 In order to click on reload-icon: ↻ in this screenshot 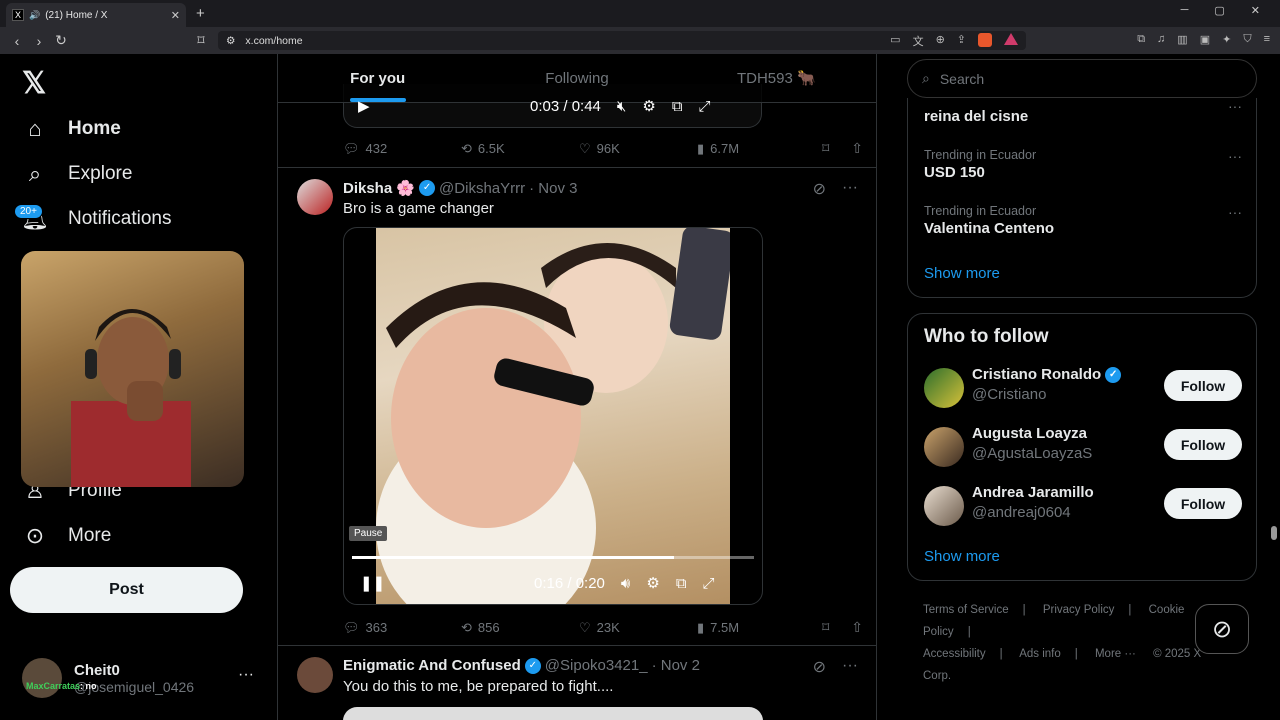, I will do `click(61, 40)`.